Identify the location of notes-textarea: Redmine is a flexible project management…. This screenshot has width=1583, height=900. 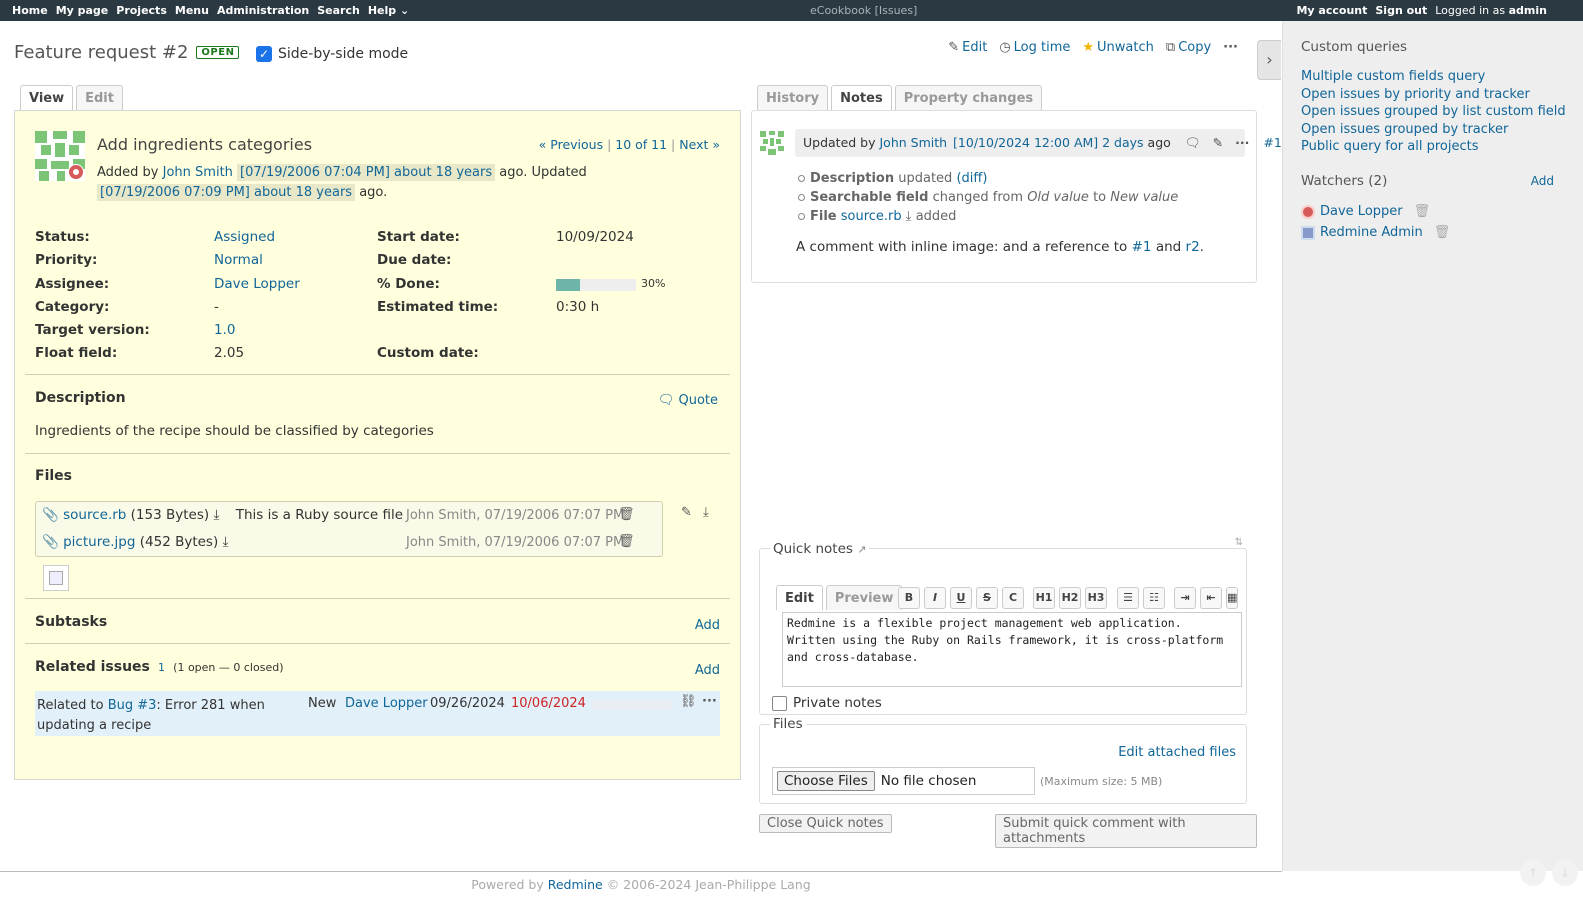
(1012, 649).